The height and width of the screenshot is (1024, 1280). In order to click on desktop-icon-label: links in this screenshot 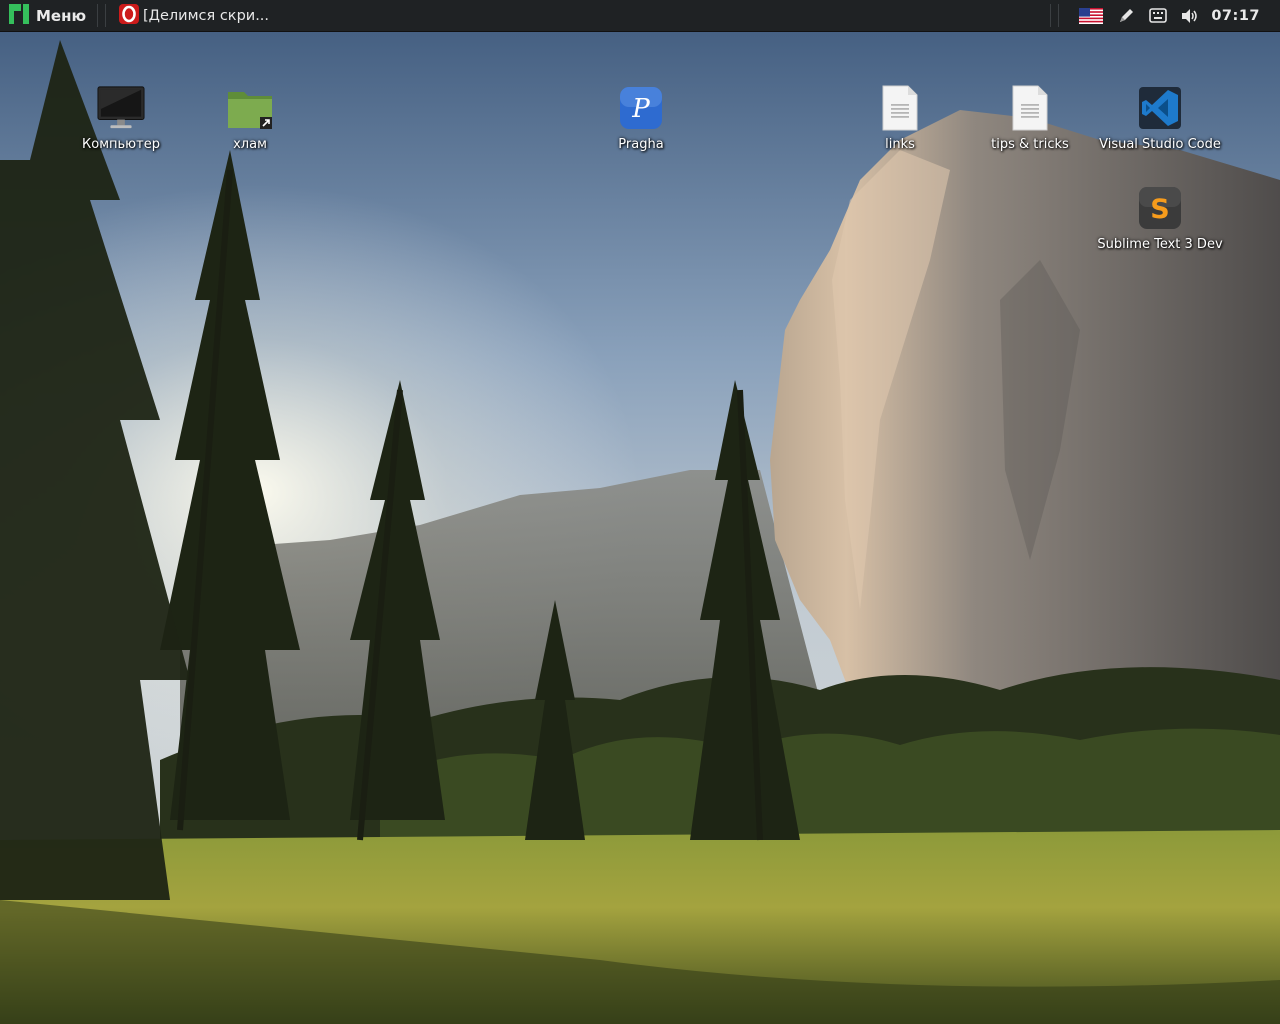, I will do `click(900, 144)`.